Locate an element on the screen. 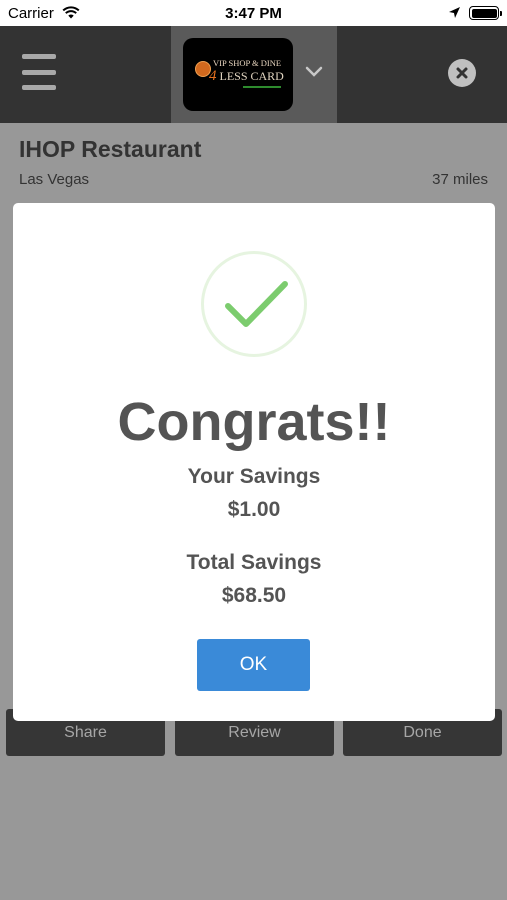 The height and width of the screenshot is (900, 507). restaurant-name: IHOP Restaurant is located at coordinates (110, 149).